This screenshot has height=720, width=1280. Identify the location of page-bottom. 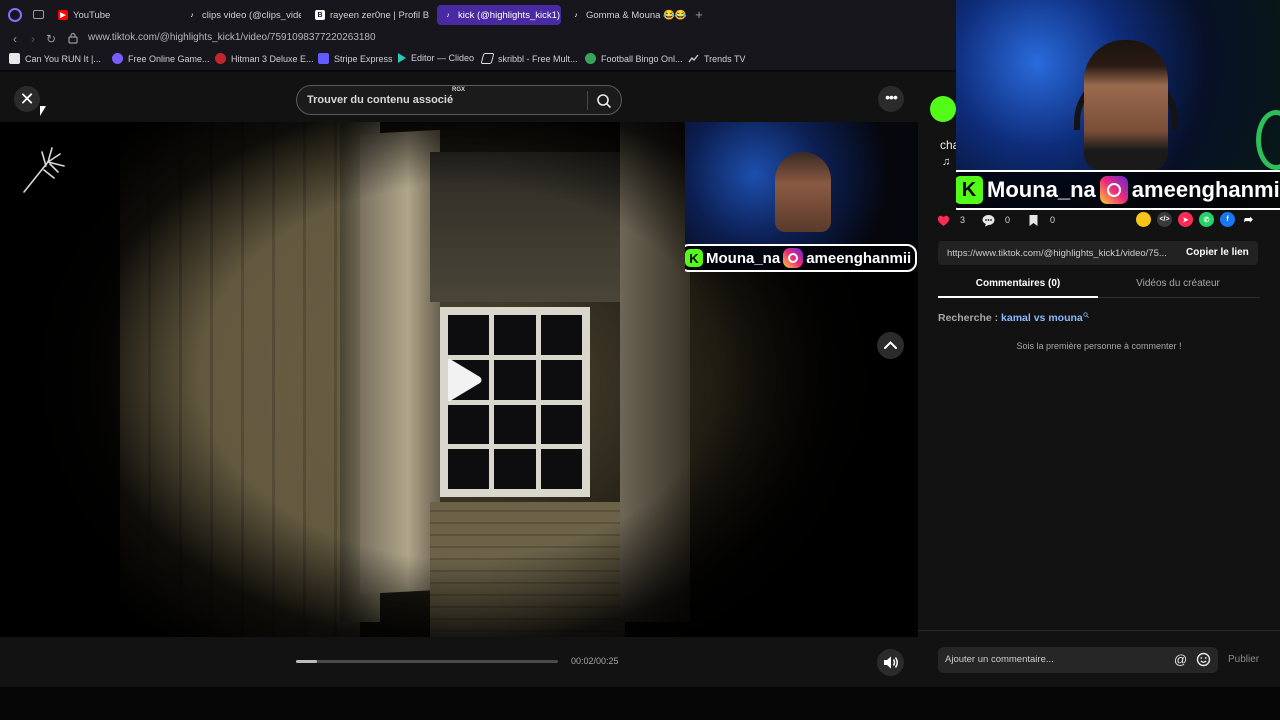
(640, 703).